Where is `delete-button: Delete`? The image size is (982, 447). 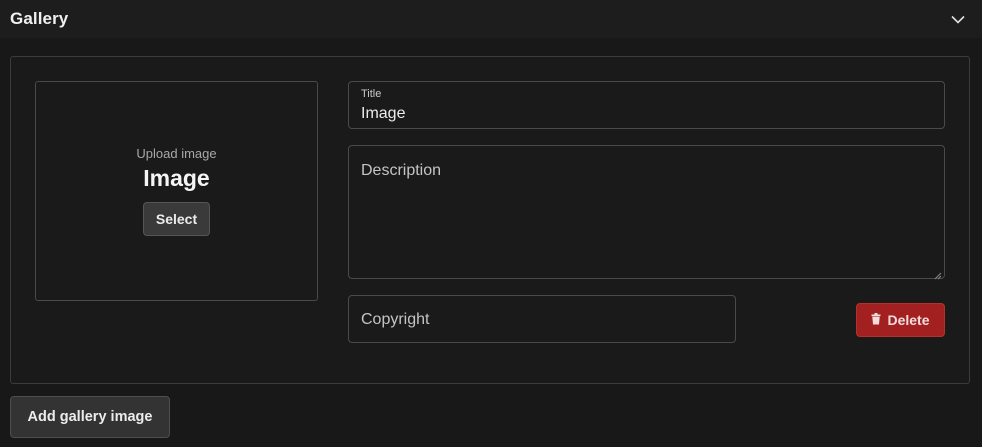
delete-button: Delete is located at coordinates (900, 320).